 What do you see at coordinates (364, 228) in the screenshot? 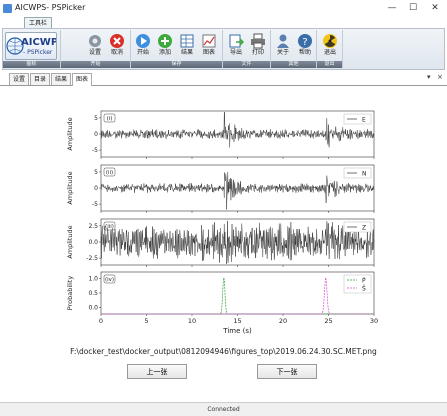
I see `legend-label: Z` at bounding box center [364, 228].